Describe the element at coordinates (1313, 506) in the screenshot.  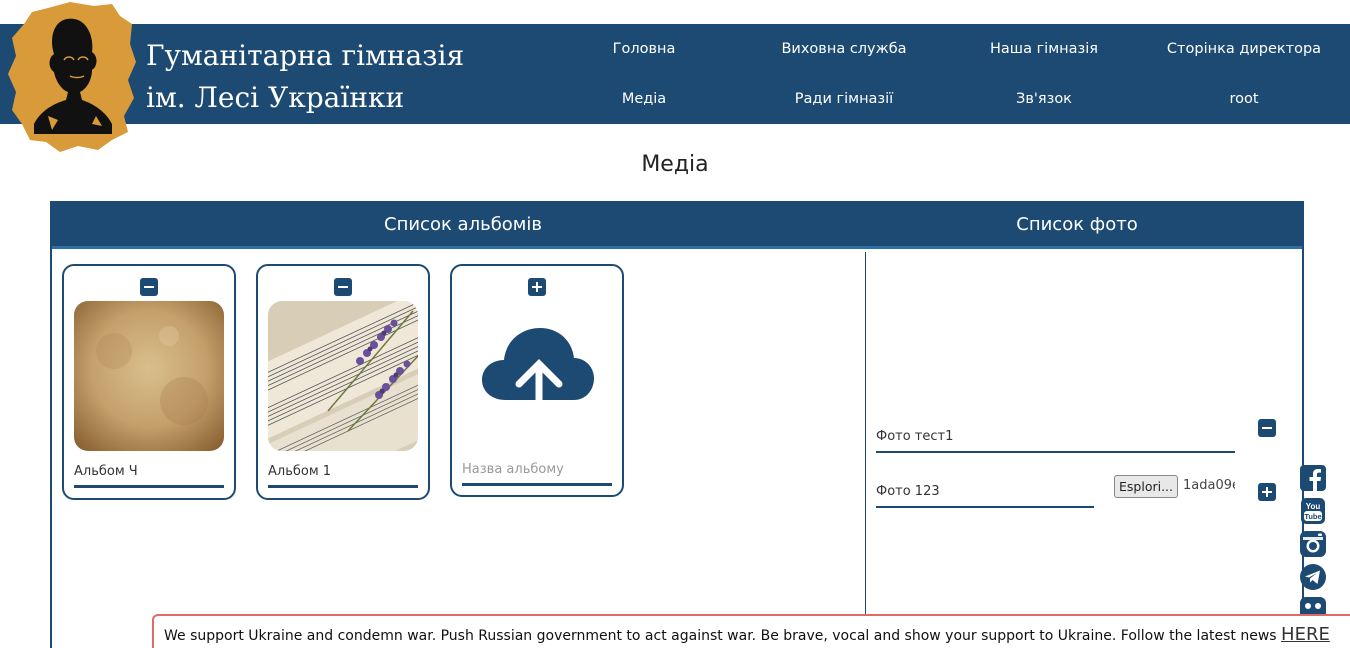
I see `svg-text: You` at that location.